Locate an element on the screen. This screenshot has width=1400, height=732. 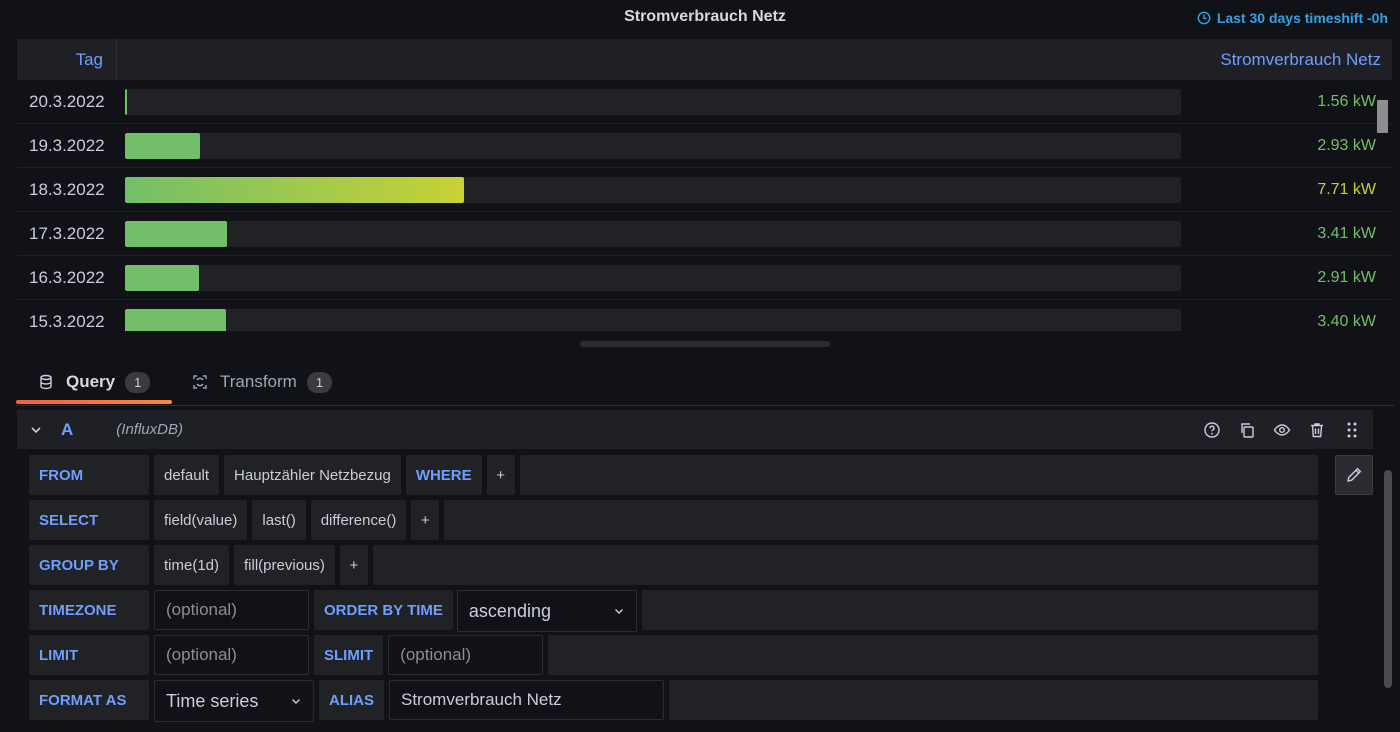
value-cell: 7.71 kW is located at coordinates (1346, 189).